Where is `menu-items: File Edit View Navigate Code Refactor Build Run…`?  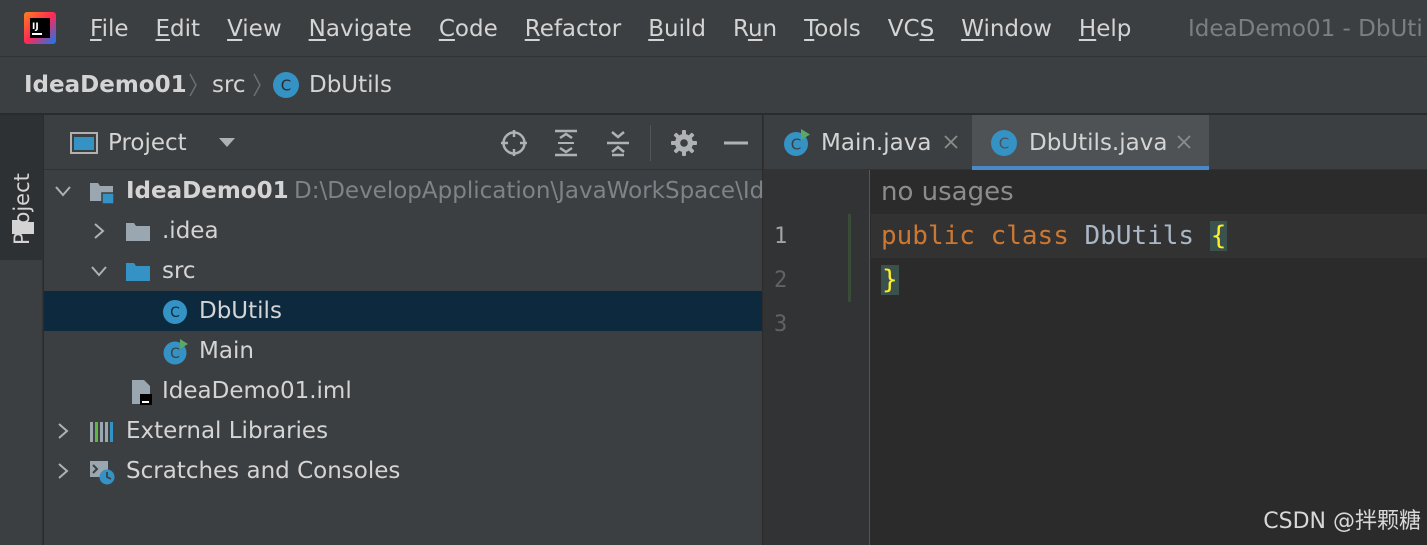
menu-items: File Edit View Navigate Code Refactor Build Run… is located at coordinates (624, 29).